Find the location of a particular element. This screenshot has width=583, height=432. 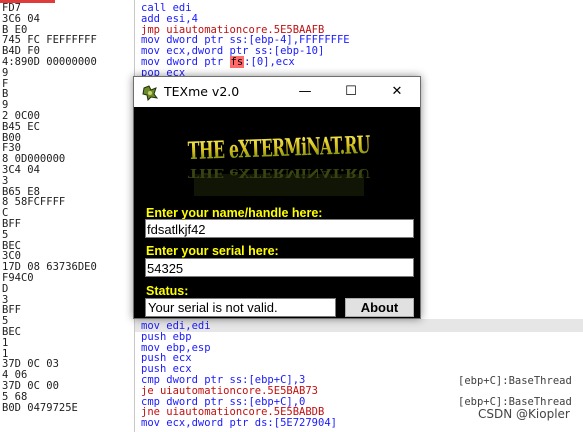

name-label: Enter your name/handle here: is located at coordinates (234, 213).